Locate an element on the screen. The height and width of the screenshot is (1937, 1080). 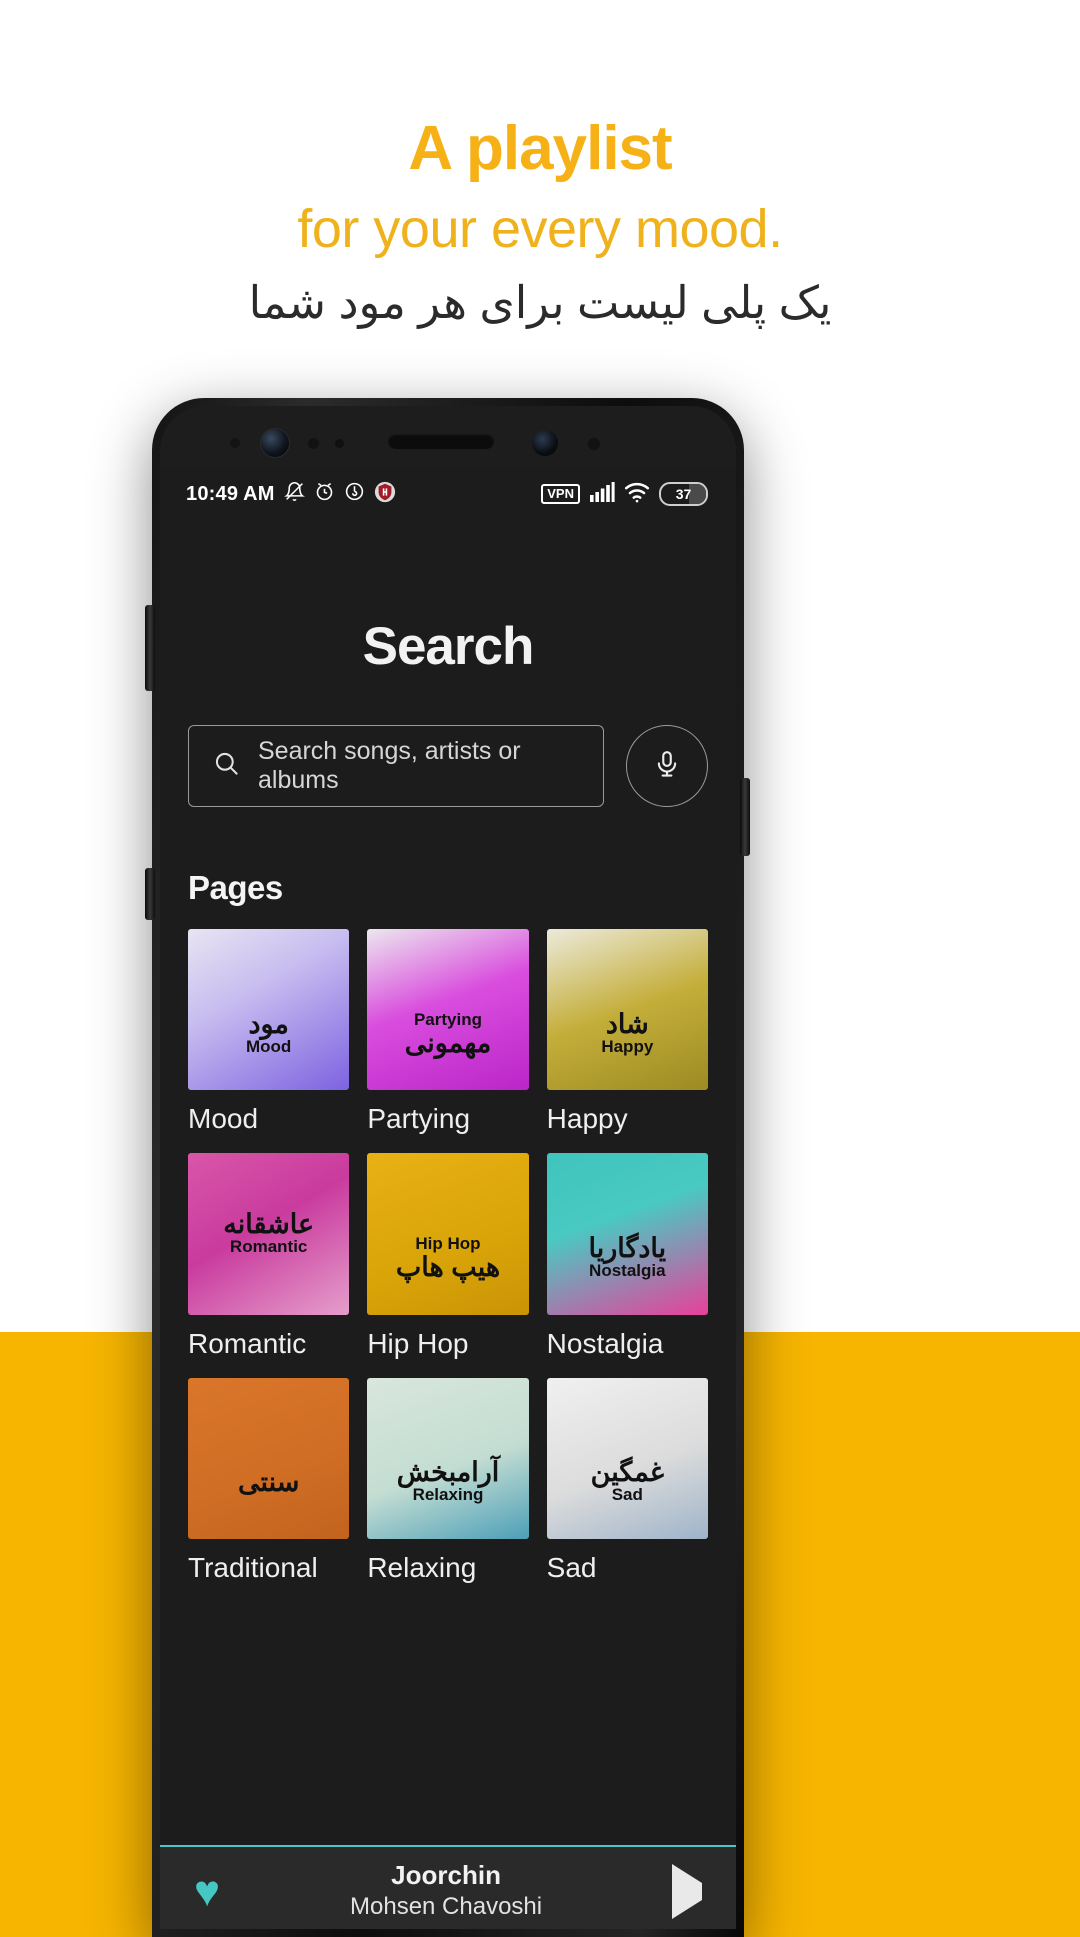
status-bar-left: 10:49 AM is located at coordinates (291, 494).